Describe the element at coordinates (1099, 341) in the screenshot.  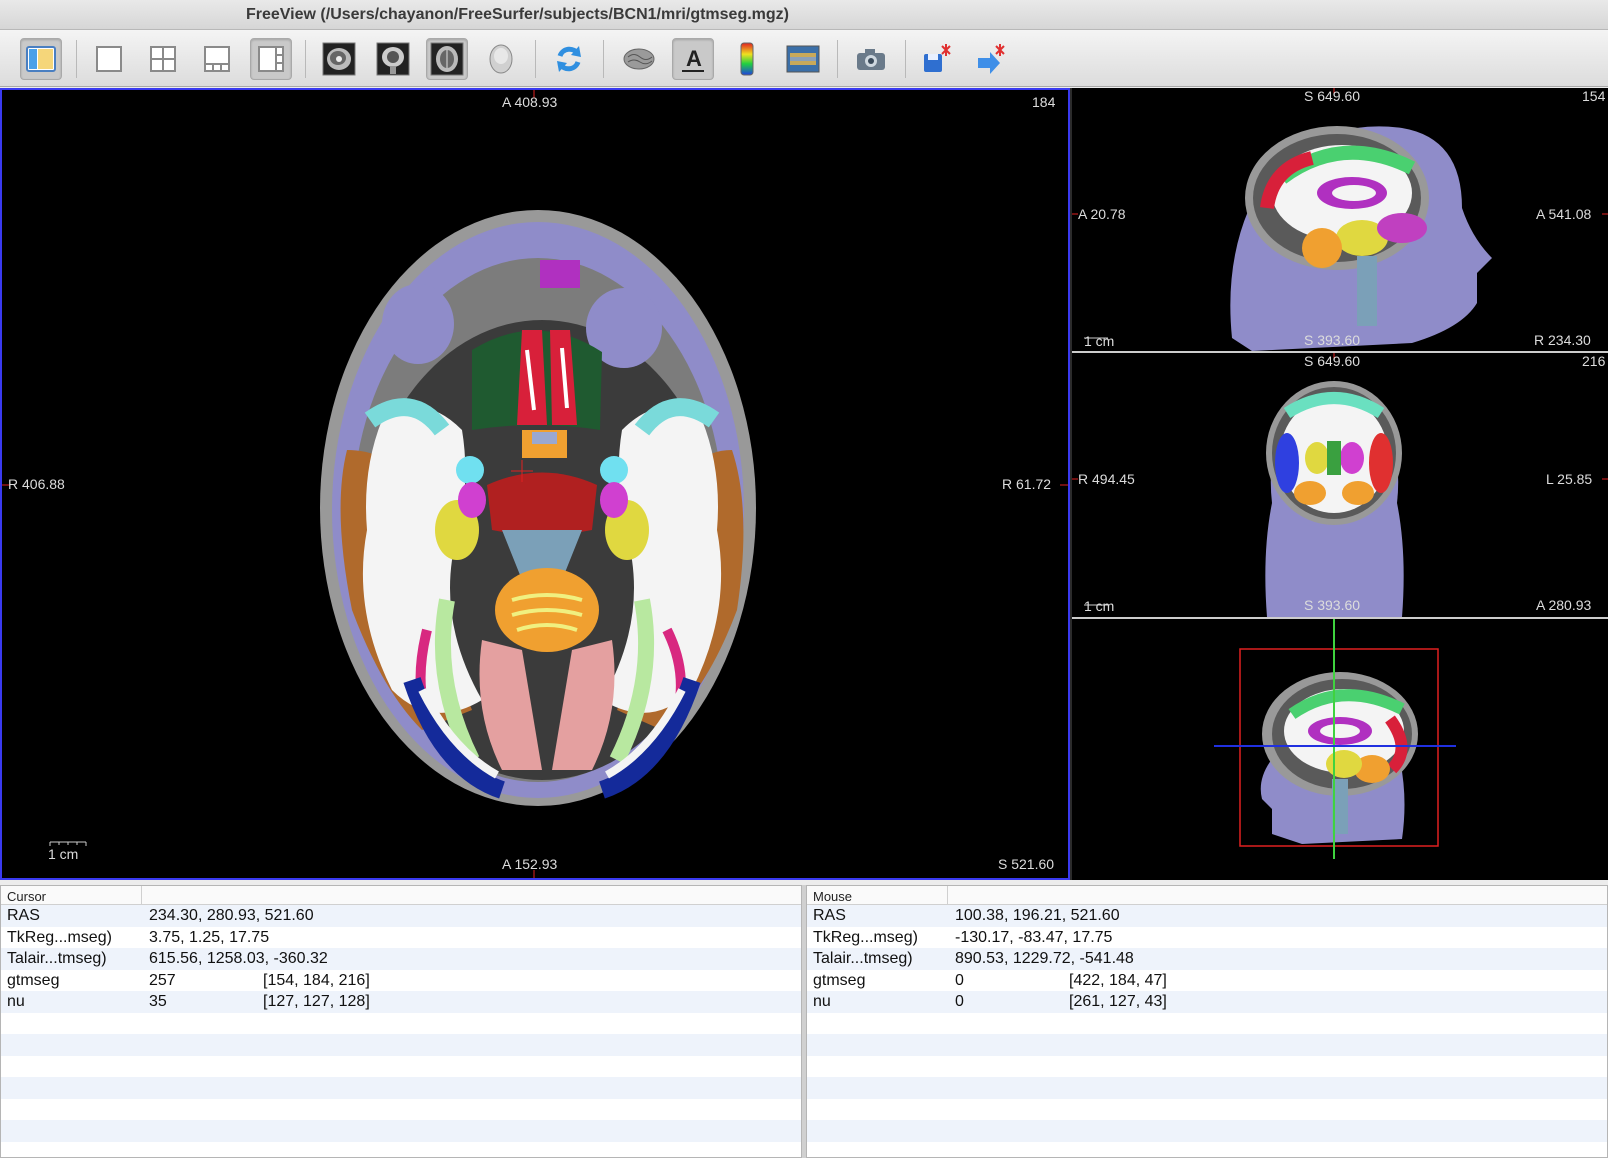
I see `sagittal-scale-label: 1 cm` at that location.